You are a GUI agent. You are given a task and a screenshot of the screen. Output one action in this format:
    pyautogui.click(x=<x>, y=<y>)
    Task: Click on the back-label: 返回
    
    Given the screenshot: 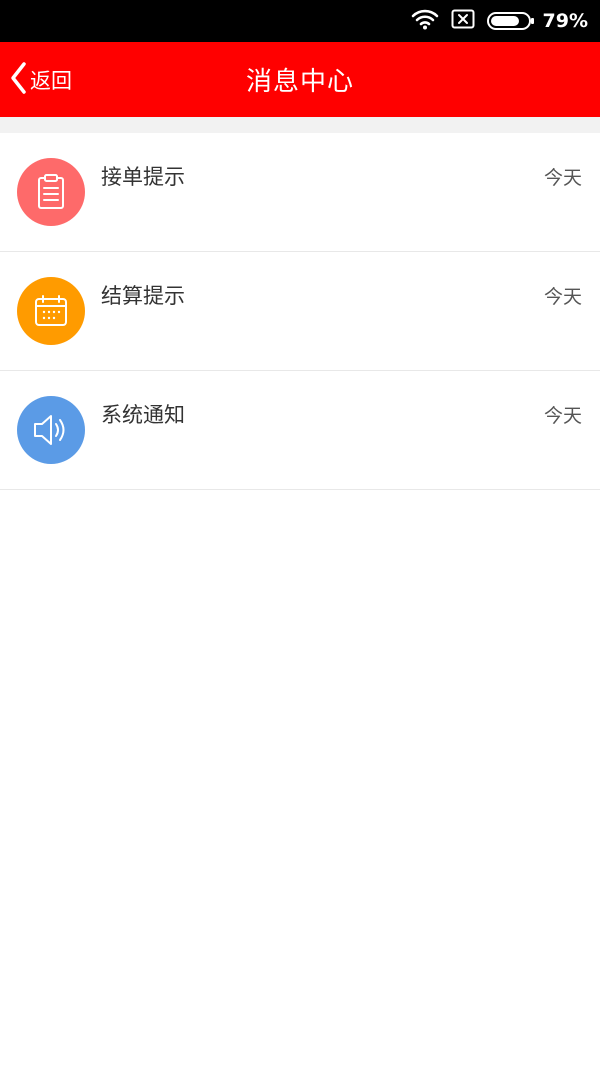 What is the action you would take?
    pyautogui.click(x=51, y=80)
    